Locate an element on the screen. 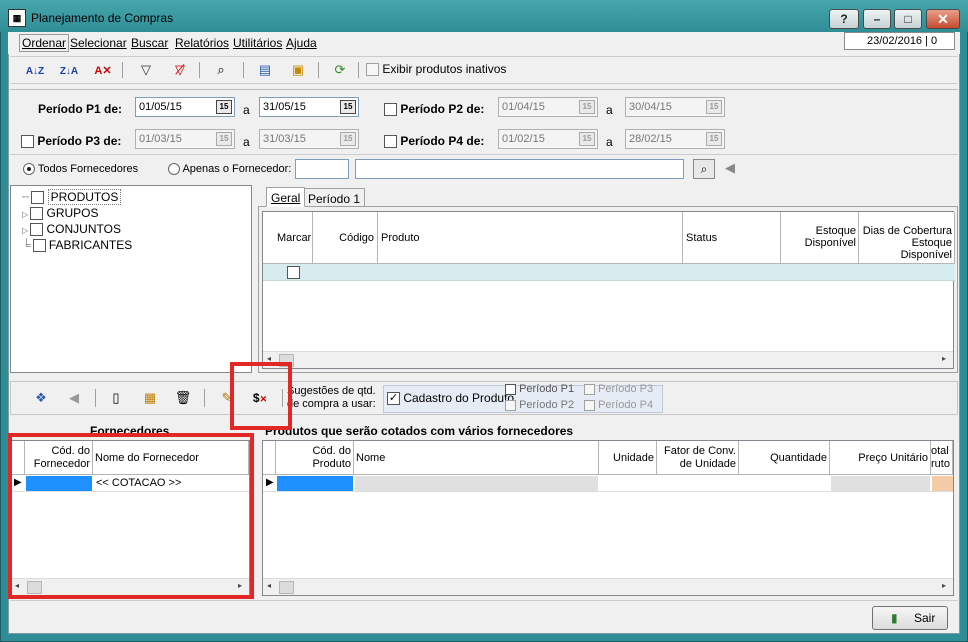 The height and width of the screenshot is (642, 968). filter-icon: ▽ is located at coordinates (146, 70).